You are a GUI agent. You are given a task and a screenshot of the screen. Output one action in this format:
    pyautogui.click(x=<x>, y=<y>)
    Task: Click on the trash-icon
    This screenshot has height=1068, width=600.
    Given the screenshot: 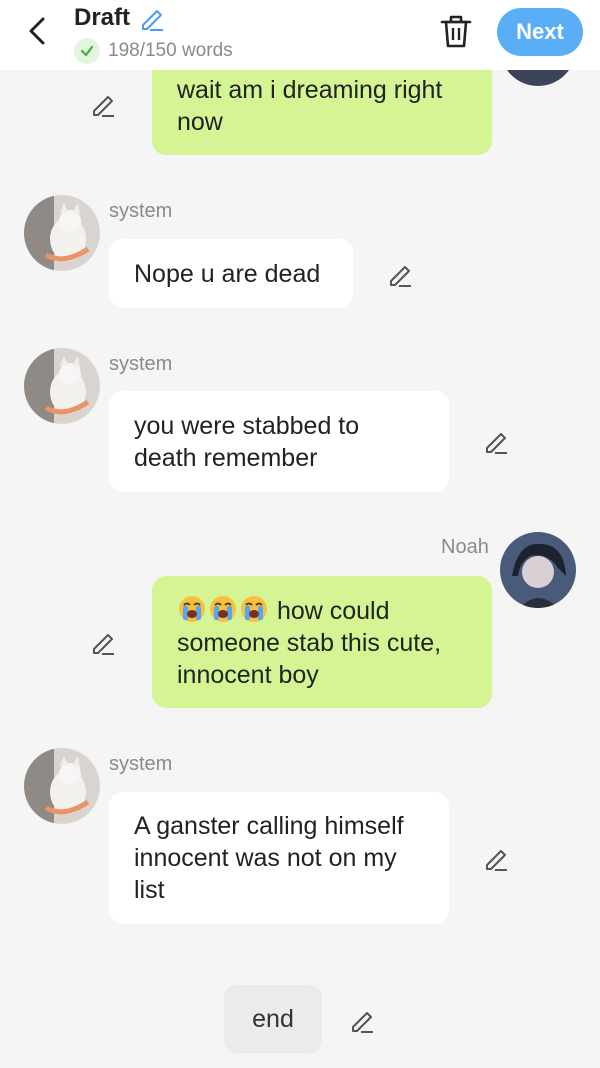 What is the action you would take?
    pyautogui.click(x=456, y=31)
    